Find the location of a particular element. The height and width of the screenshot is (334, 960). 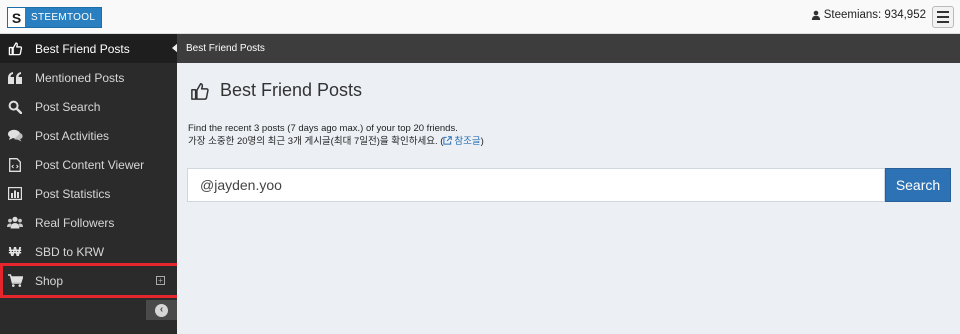

page-title: Best Friend Posts is located at coordinates (276, 90).